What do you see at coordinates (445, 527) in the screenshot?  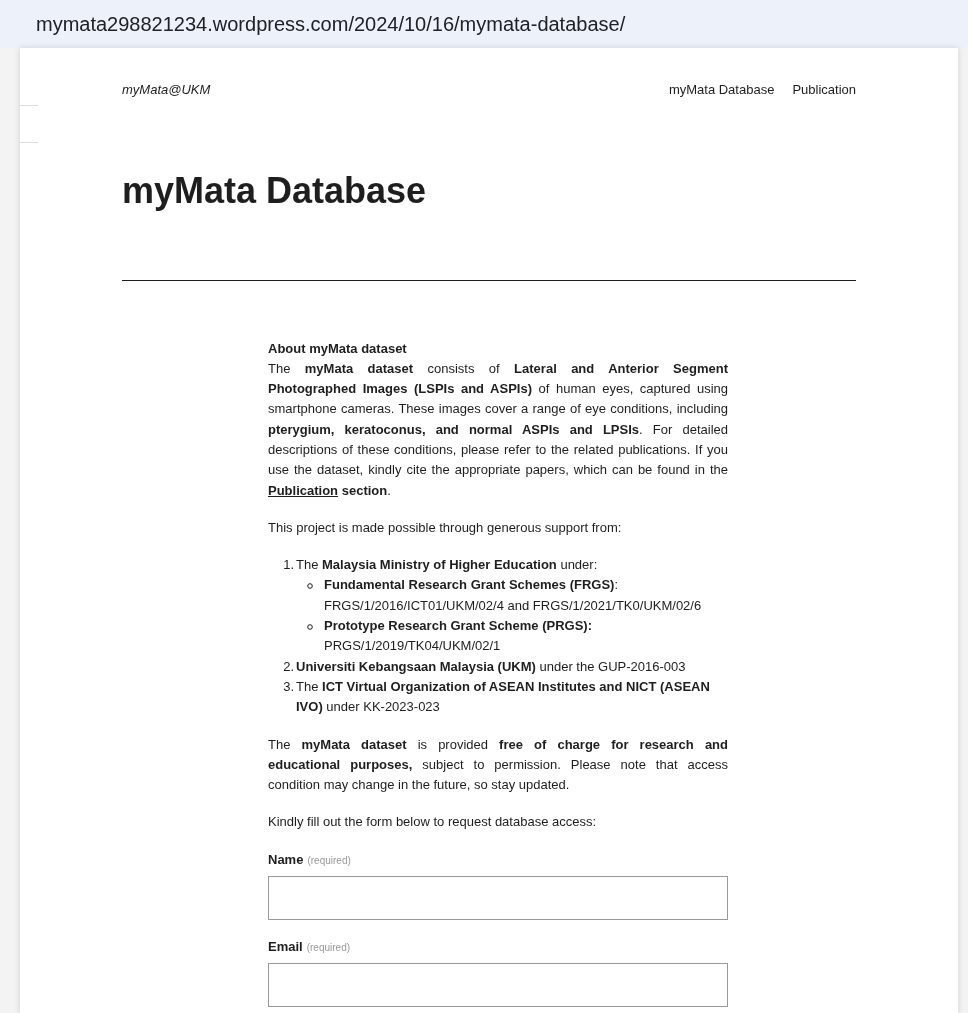 I see `paragraph: This project is made possible through generous support from:` at bounding box center [445, 527].